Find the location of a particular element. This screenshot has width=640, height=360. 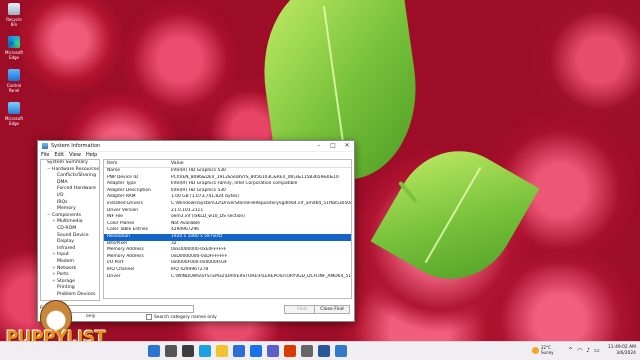

weather-widget: 22°C Sunny is located at coordinates (543, 350).